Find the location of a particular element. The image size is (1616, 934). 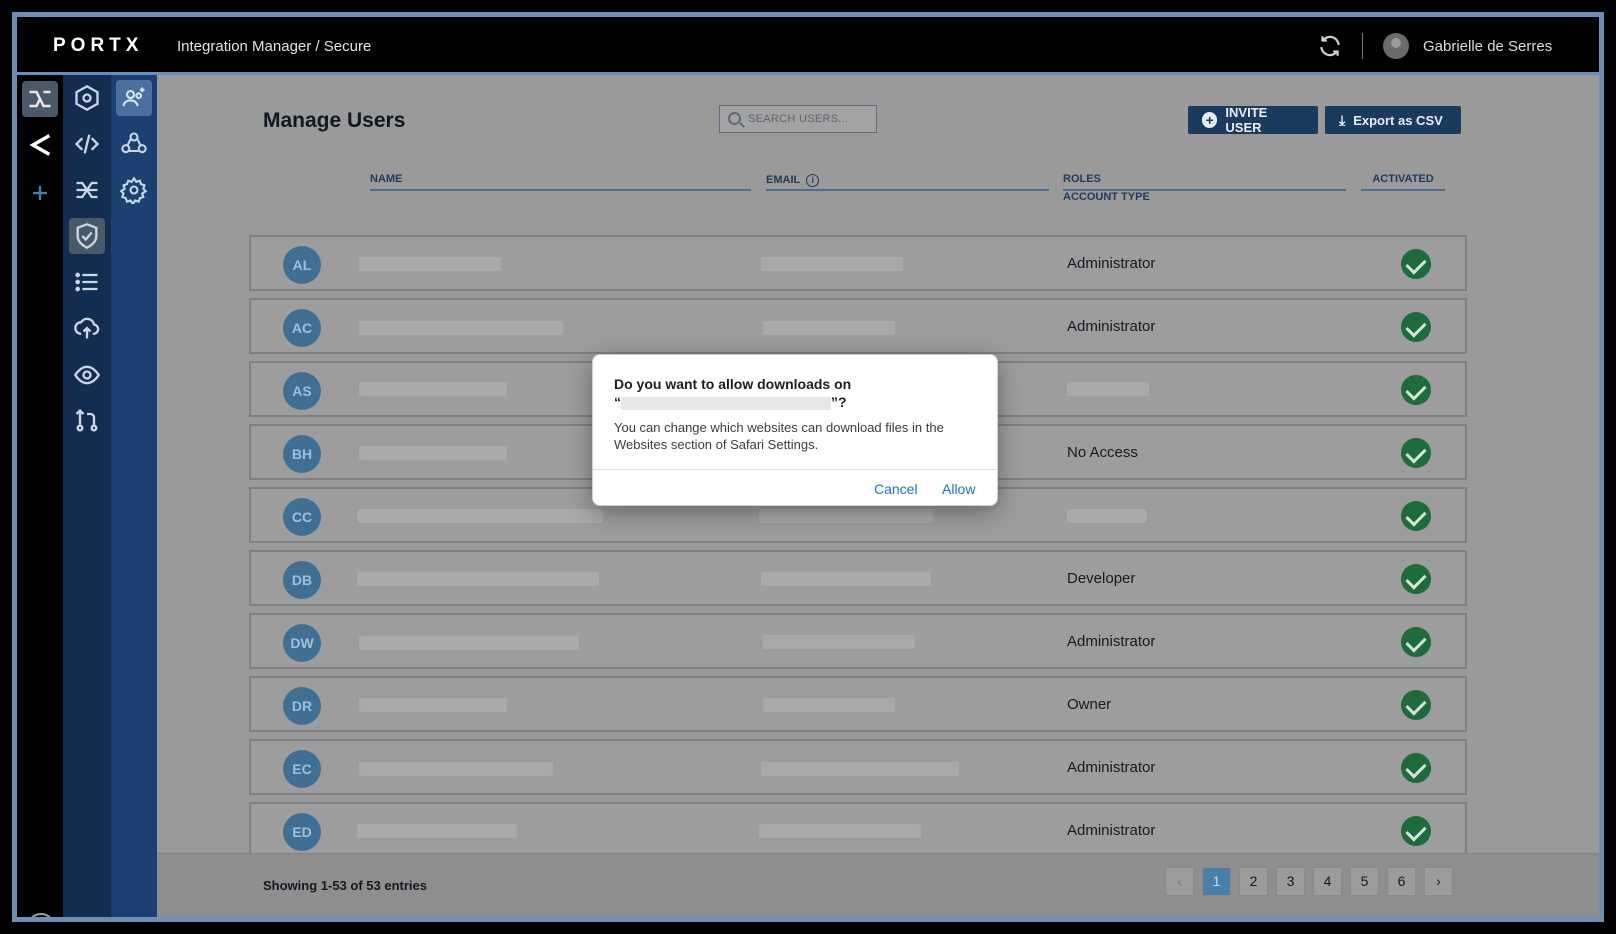

cloud-upload-icon is located at coordinates (87, 328).